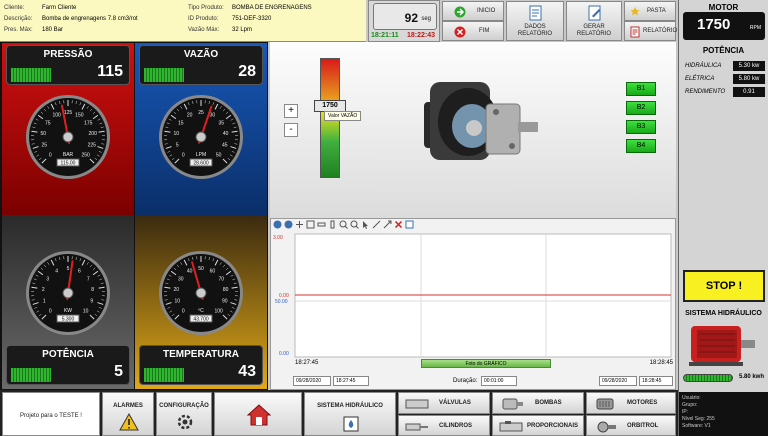 The image size is (768, 436). What do you see at coordinates (641, 127) in the screenshot?
I see `b3-button: B3` at bounding box center [641, 127].